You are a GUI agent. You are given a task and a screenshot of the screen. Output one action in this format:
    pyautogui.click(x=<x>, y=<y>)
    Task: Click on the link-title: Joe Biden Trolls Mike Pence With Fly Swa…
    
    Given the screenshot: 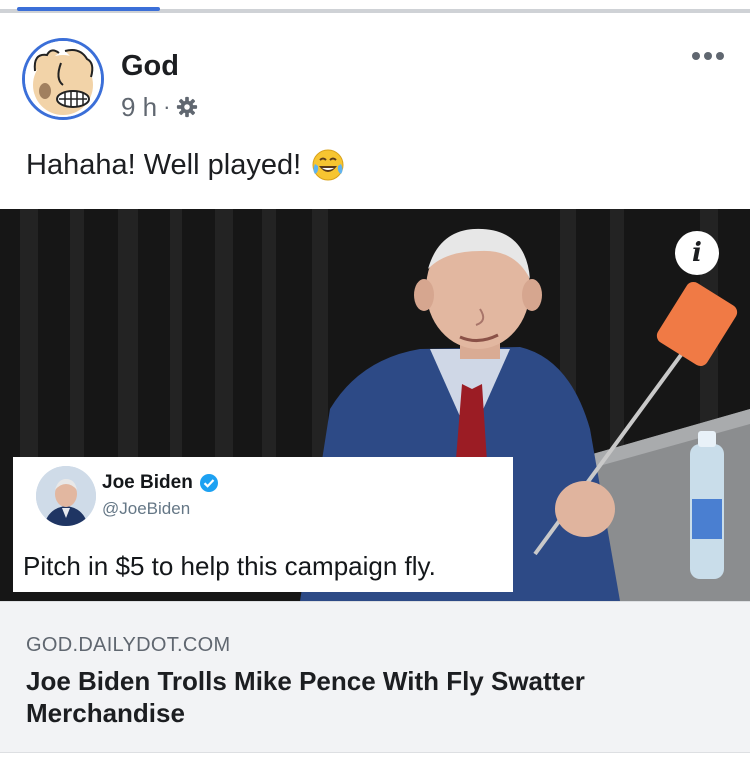 What is the action you would take?
    pyautogui.click(x=356, y=697)
    